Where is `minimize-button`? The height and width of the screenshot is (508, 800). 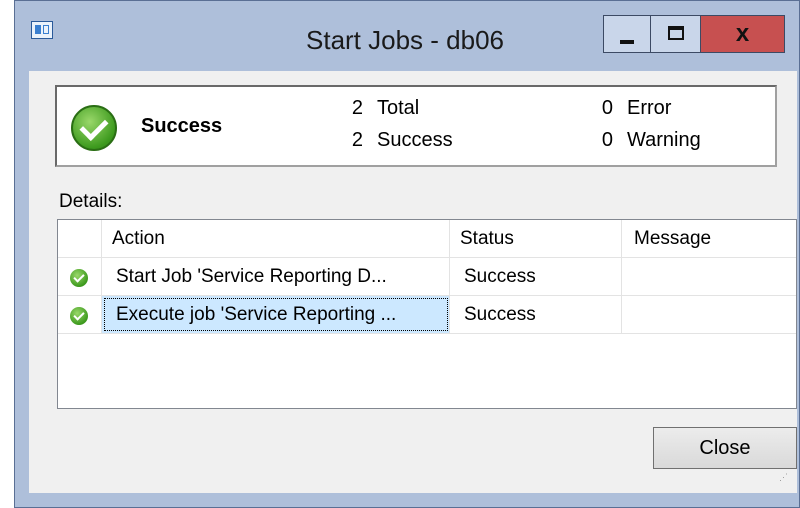 minimize-button is located at coordinates (627, 34).